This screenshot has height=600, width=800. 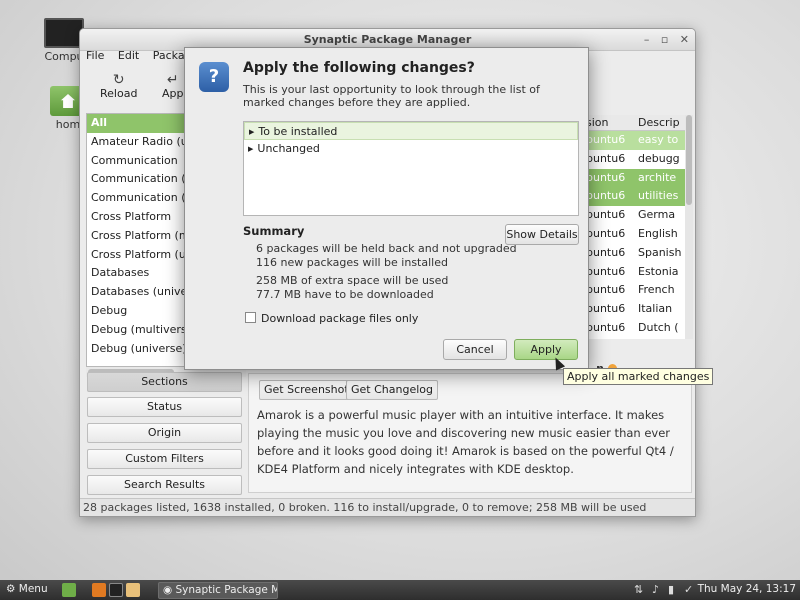 What do you see at coordinates (164, 382) in the screenshot?
I see `filter-button: Sections` at bounding box center [164, 382].